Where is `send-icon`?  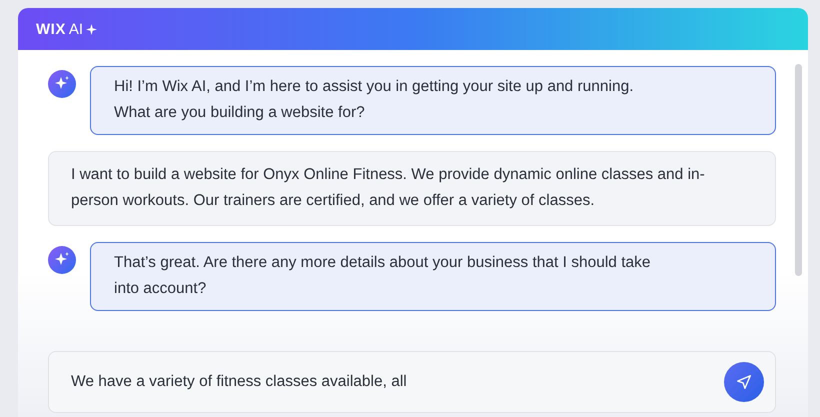
send-icon is located at coordinates (744, 382).